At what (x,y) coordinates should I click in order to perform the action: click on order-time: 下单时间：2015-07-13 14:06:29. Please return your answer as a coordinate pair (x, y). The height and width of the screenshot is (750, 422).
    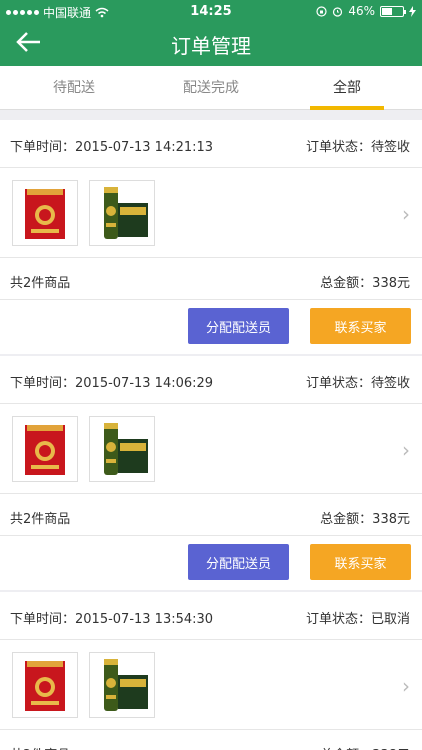
    Looking at the image, I should click on (112, 383).